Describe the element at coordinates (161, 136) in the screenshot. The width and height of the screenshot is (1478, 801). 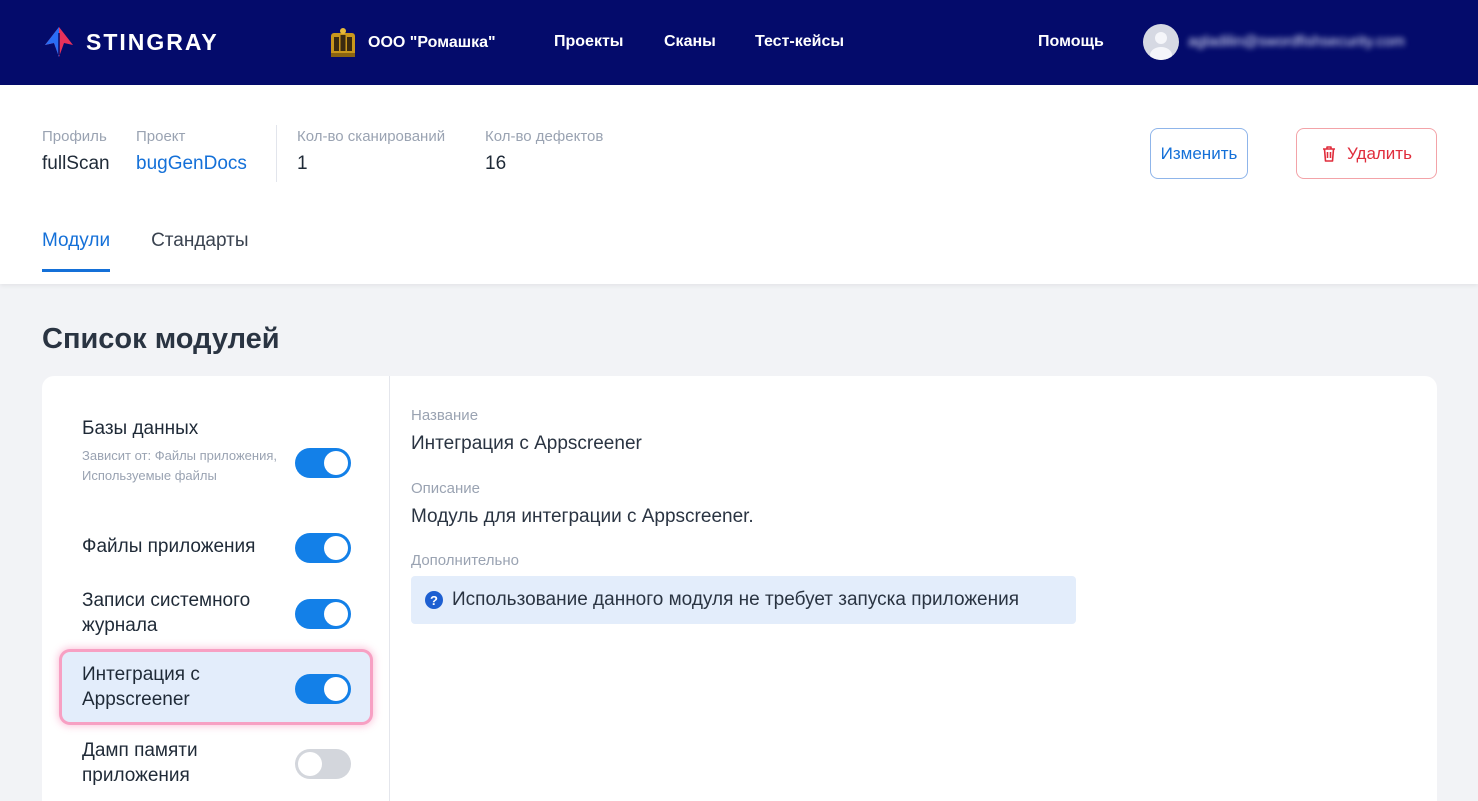
I see `project-label: Проект` at that location.